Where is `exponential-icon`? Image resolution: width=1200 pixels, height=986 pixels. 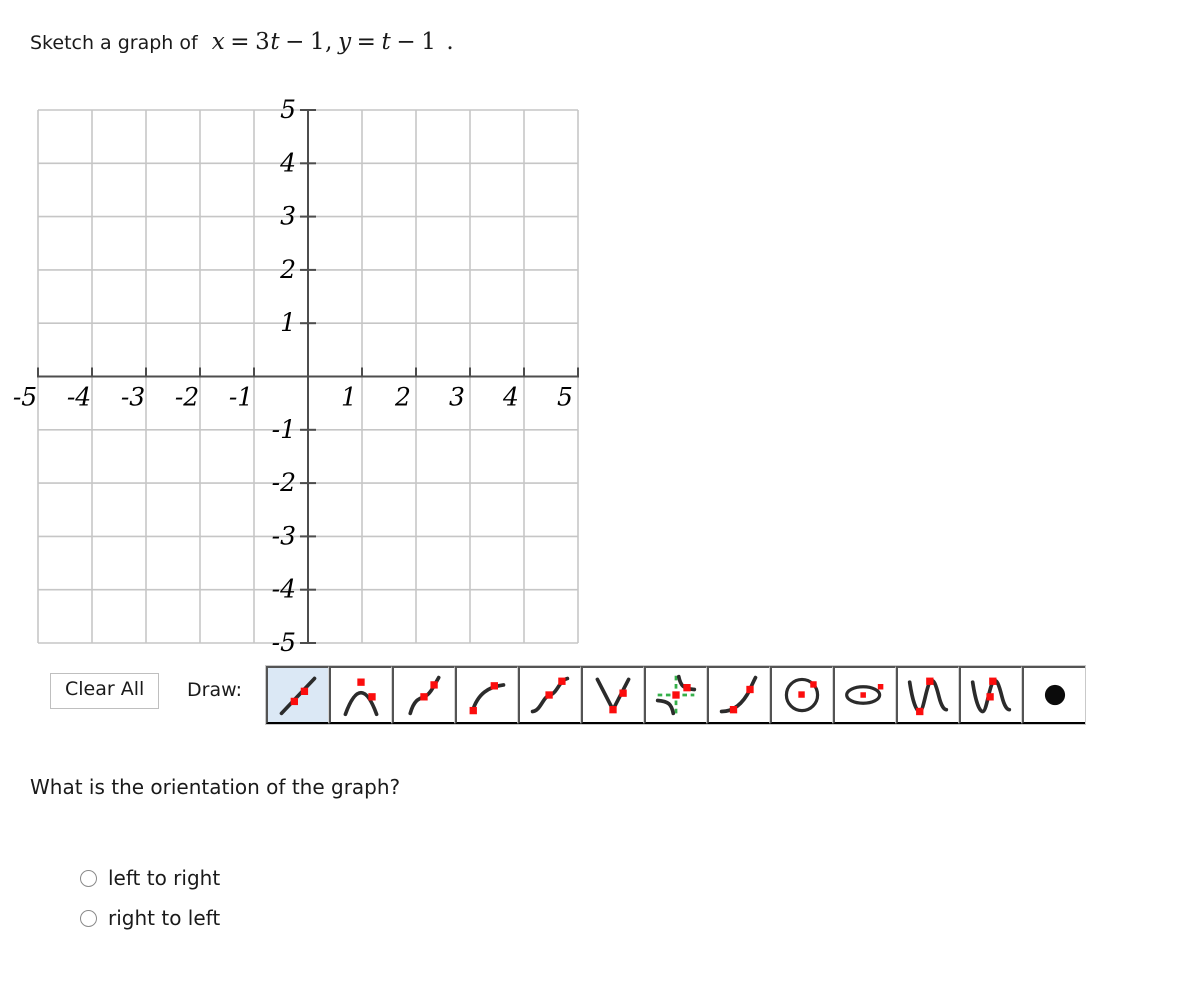
exponential-icon is located at coordinates (738, 694).